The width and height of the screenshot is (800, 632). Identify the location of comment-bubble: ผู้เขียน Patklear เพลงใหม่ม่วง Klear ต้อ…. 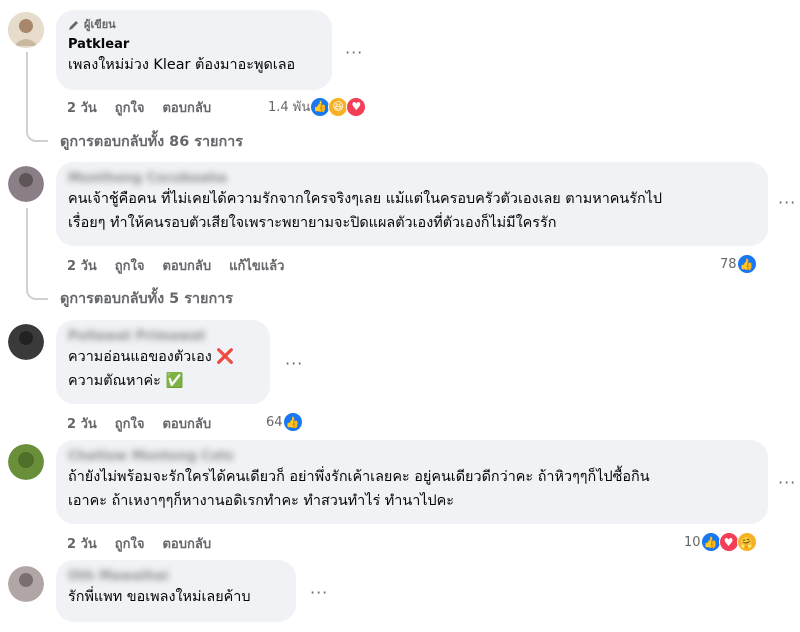
(194, 50).